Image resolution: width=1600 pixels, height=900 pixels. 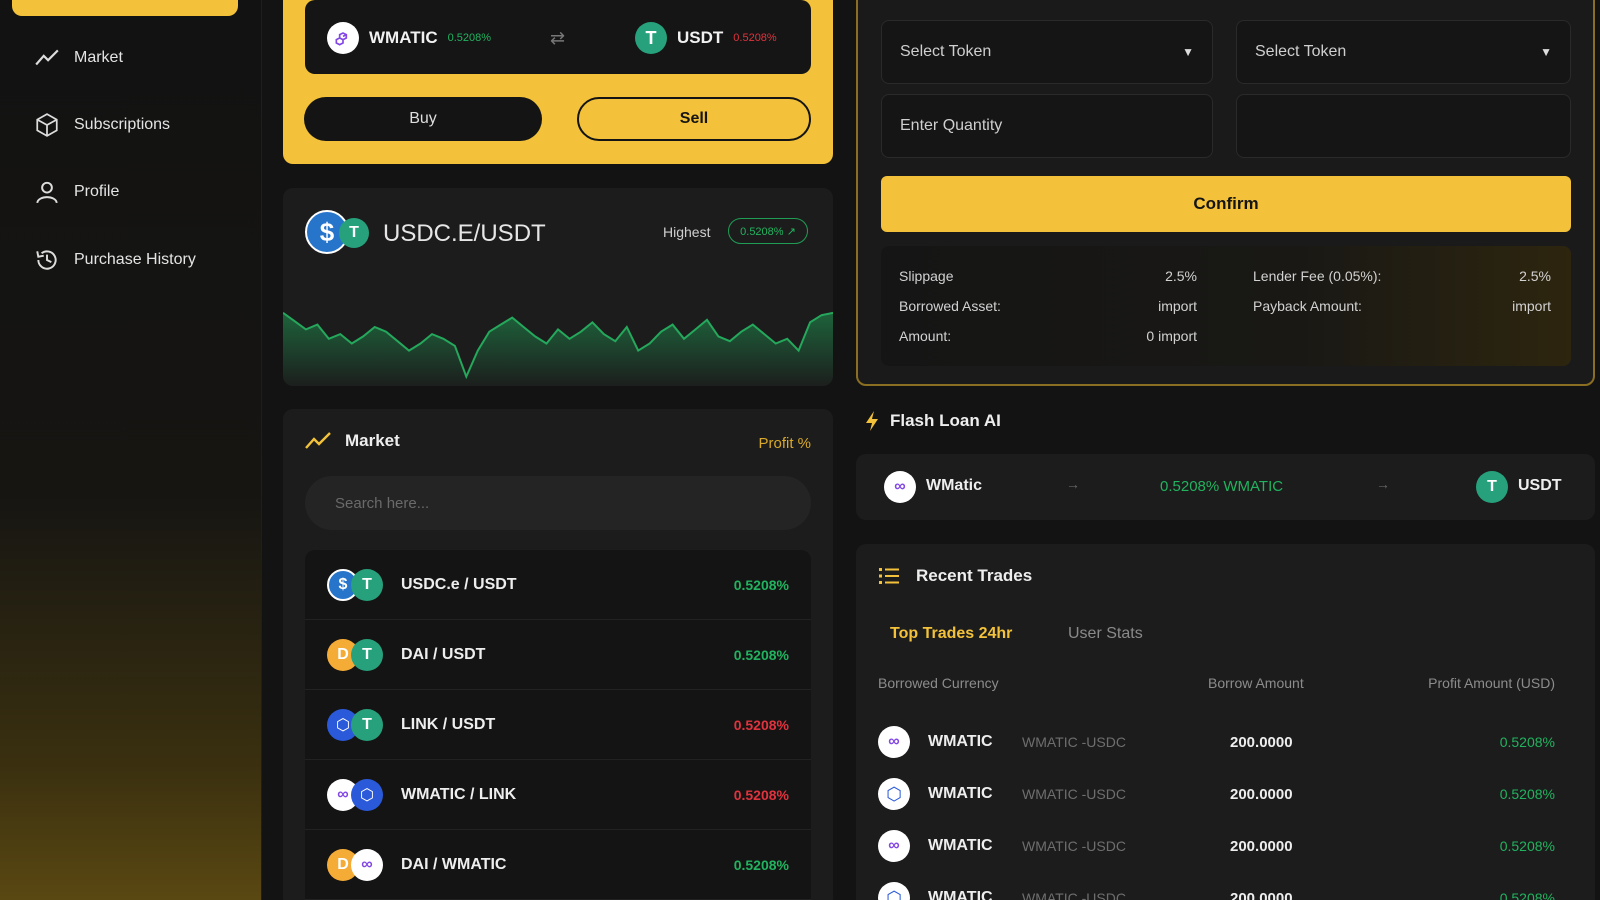 I want to click on sidebar-item-market: Market, so click(x=78, y=58).